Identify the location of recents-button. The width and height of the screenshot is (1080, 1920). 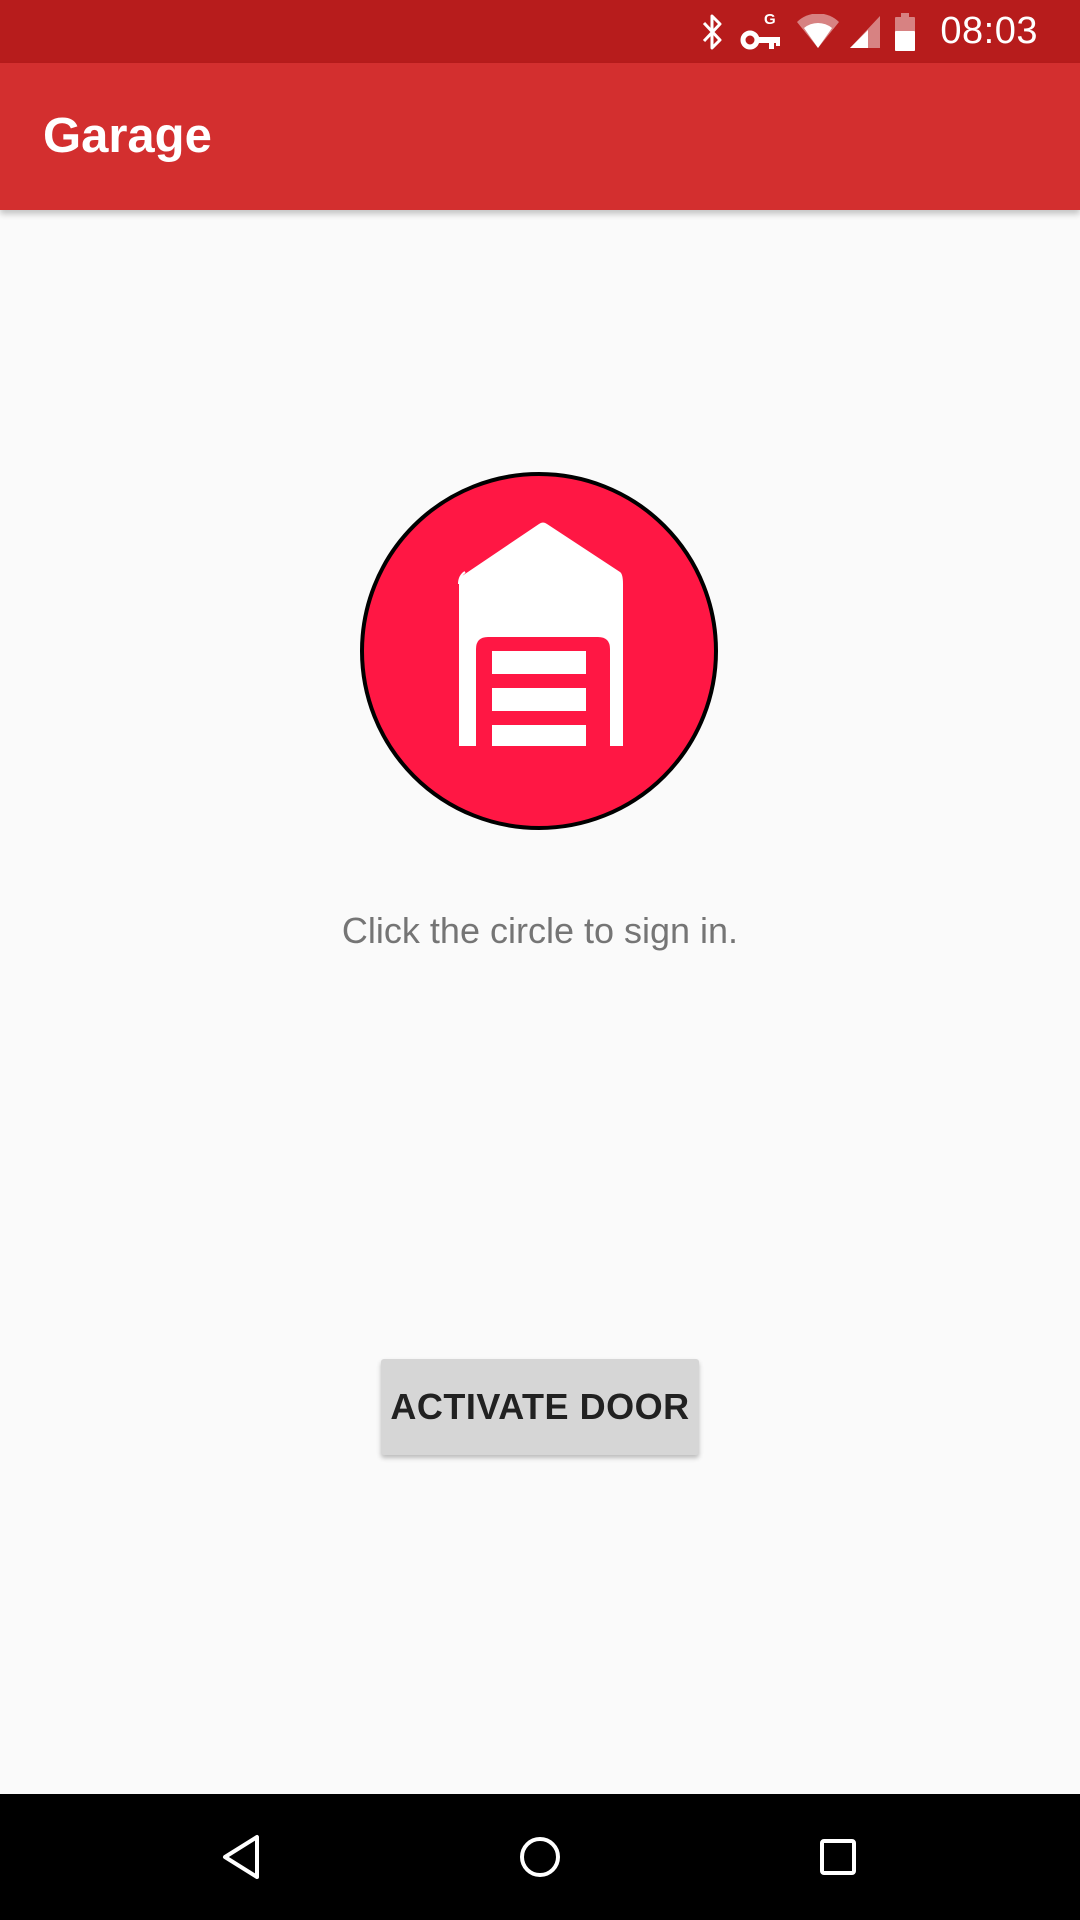
(838, 1857).